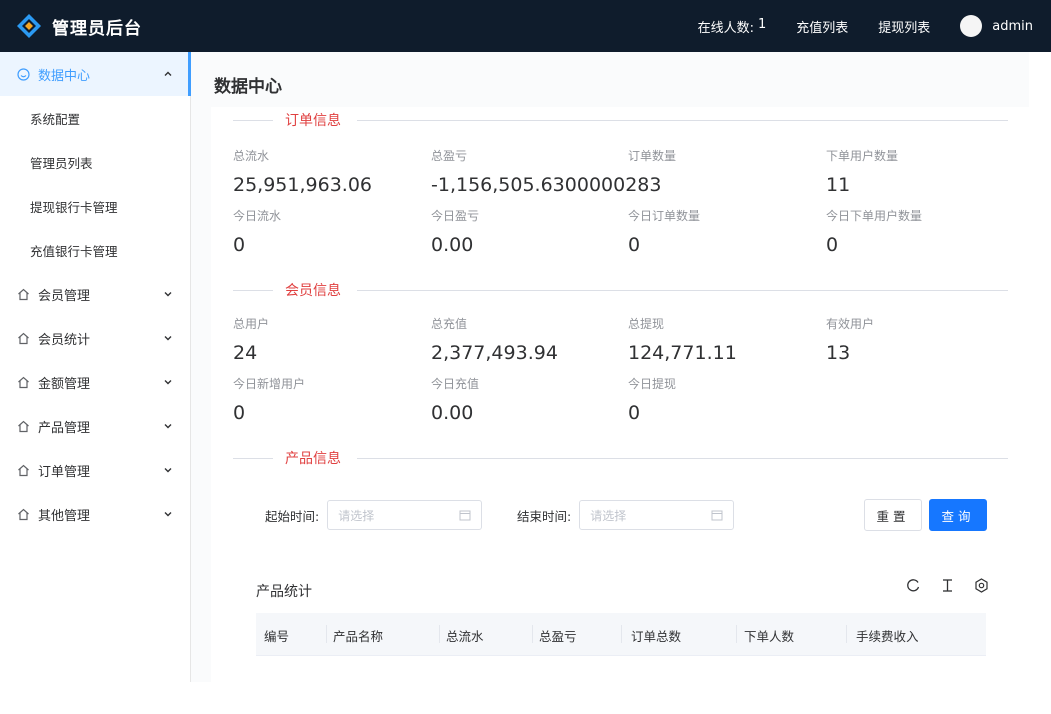 This screenshot has width=1051, height=714. What do you see at coordinates (723, 339) in the screenshot?
I see `stat-total-withdraw: 总提现 124,771.11` at bounding box center [723, 339].